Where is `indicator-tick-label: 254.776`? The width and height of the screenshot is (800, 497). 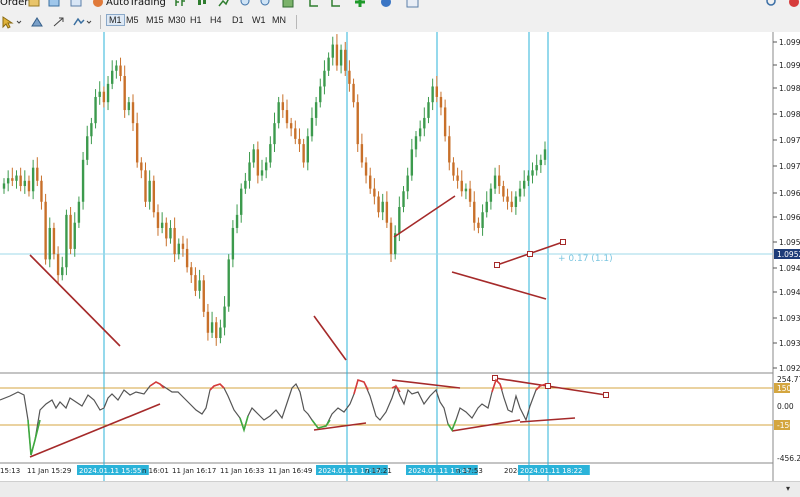
indicator-tick-label: 254.776 is located at coordinates (788, 379).